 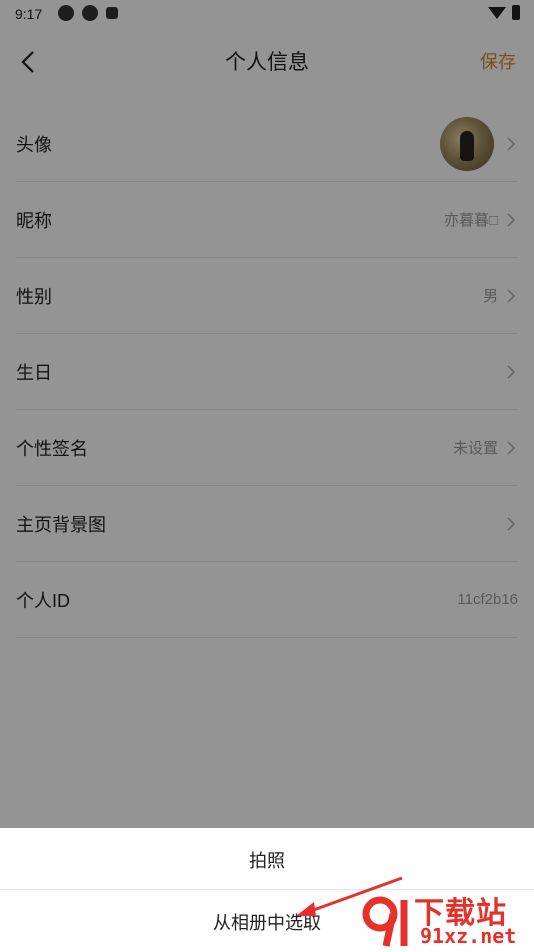 I want to click on take-photo-option: 拍照, so click(x=267, y=860).